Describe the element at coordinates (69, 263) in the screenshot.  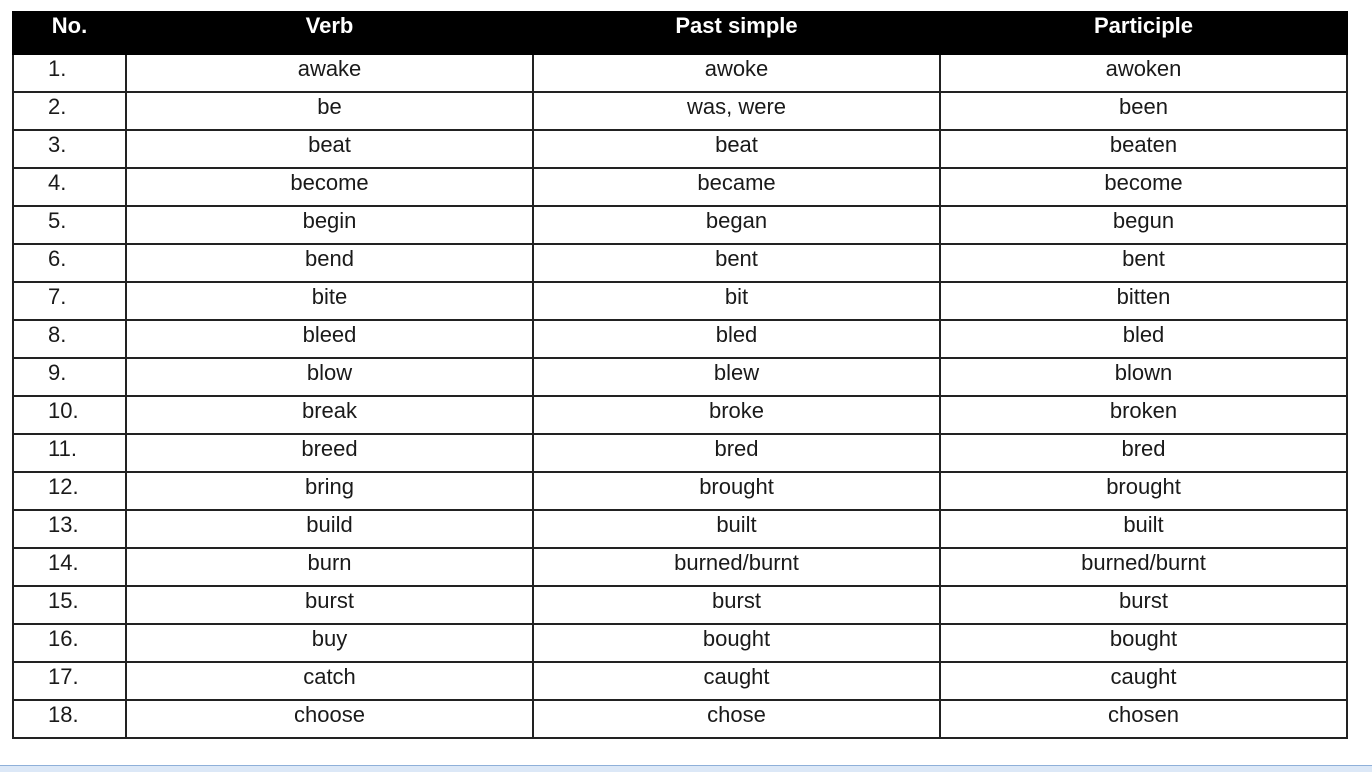
I see `row-number: 6.` at that location.